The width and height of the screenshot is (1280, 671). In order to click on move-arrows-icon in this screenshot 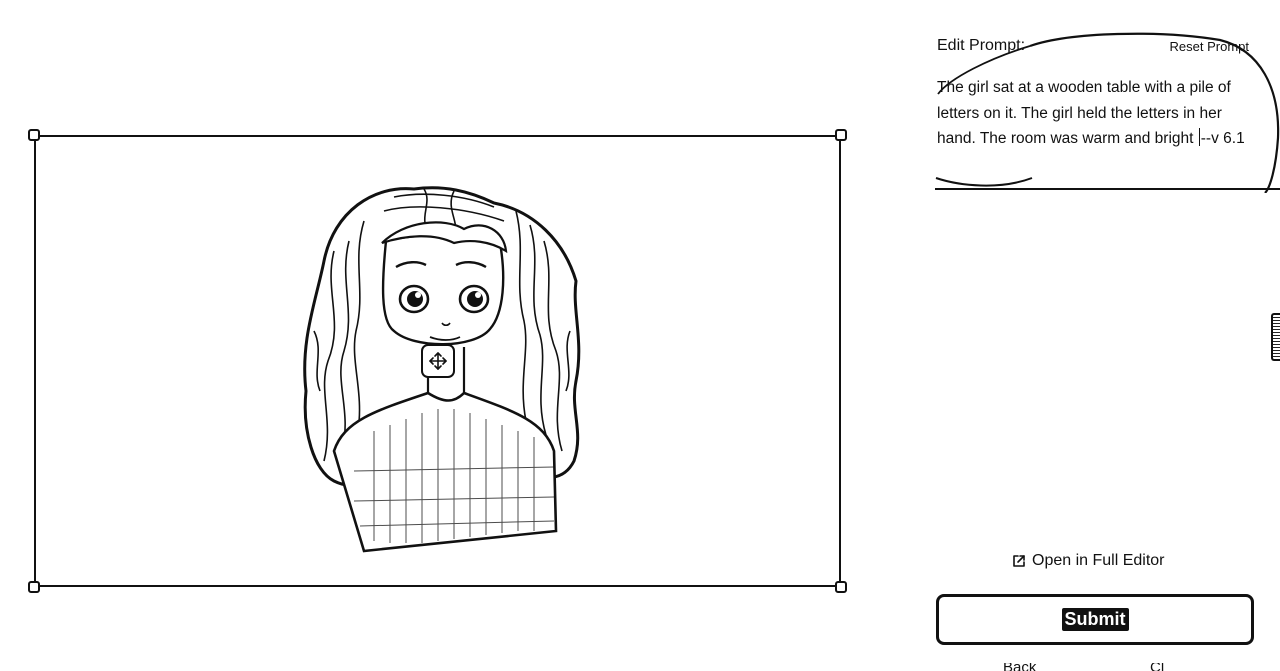, I will do `click(438, 361)`.